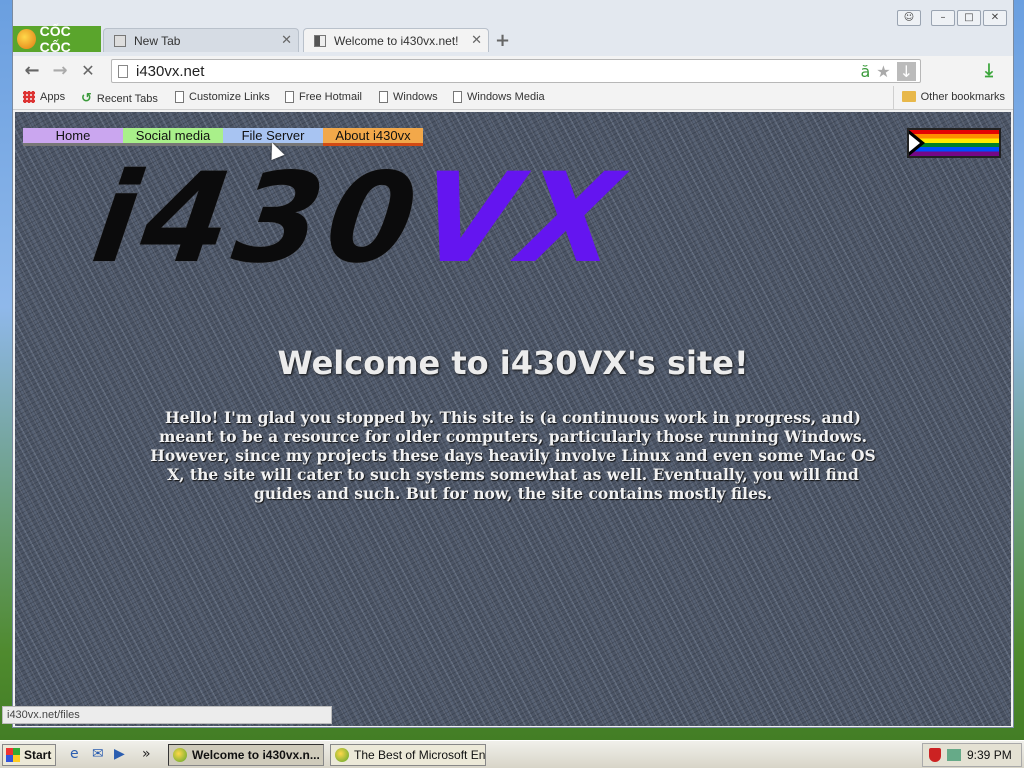 The image size is (1024, 768). Describe the element at coordinates (98, 754) in the screenshot. I see `outlook-express-icon: ✉` at that location.